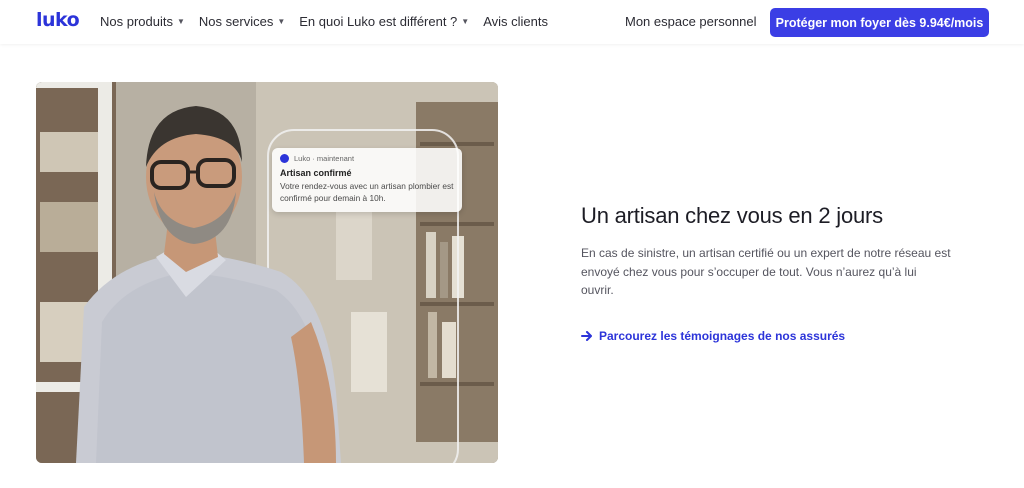 The image size is (1024, 488). What do you see at coordinates (236, 21) in the screenshot?
I see `nav-item-label: Nos services` at bounding box center [236, 21].